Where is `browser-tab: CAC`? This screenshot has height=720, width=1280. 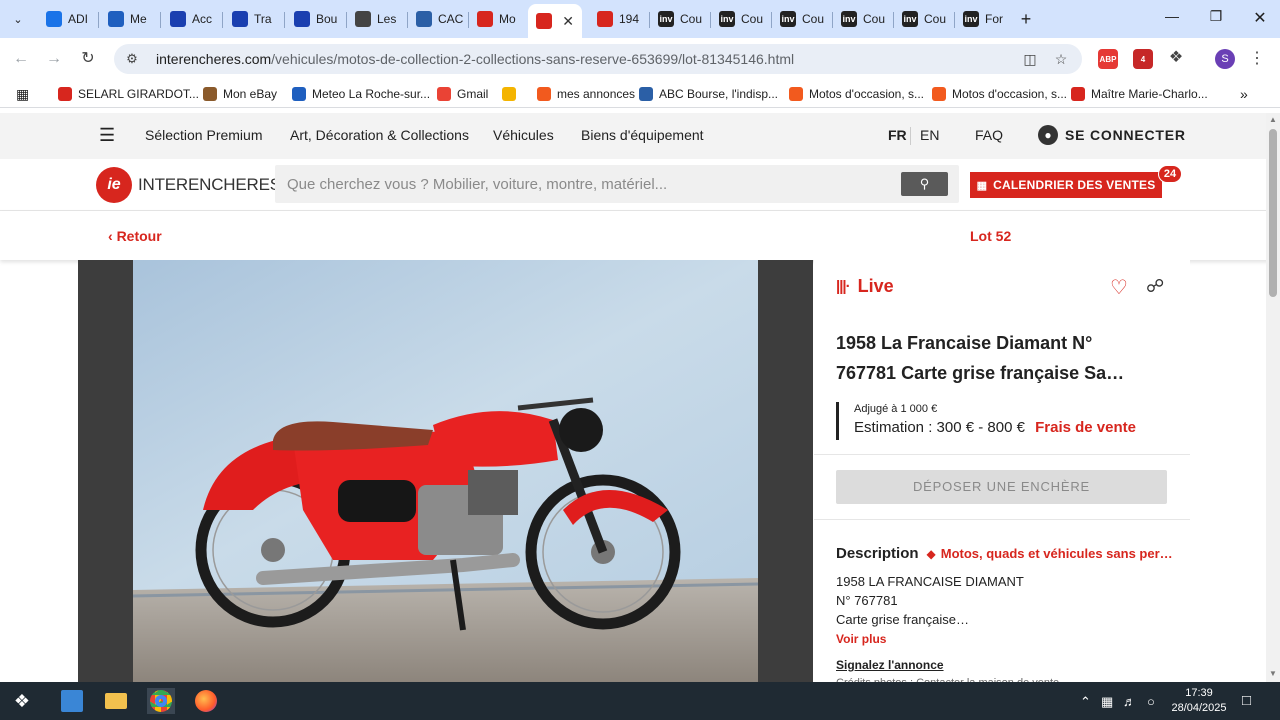 browser-tab: CAC is located at coordinates (438, 19).